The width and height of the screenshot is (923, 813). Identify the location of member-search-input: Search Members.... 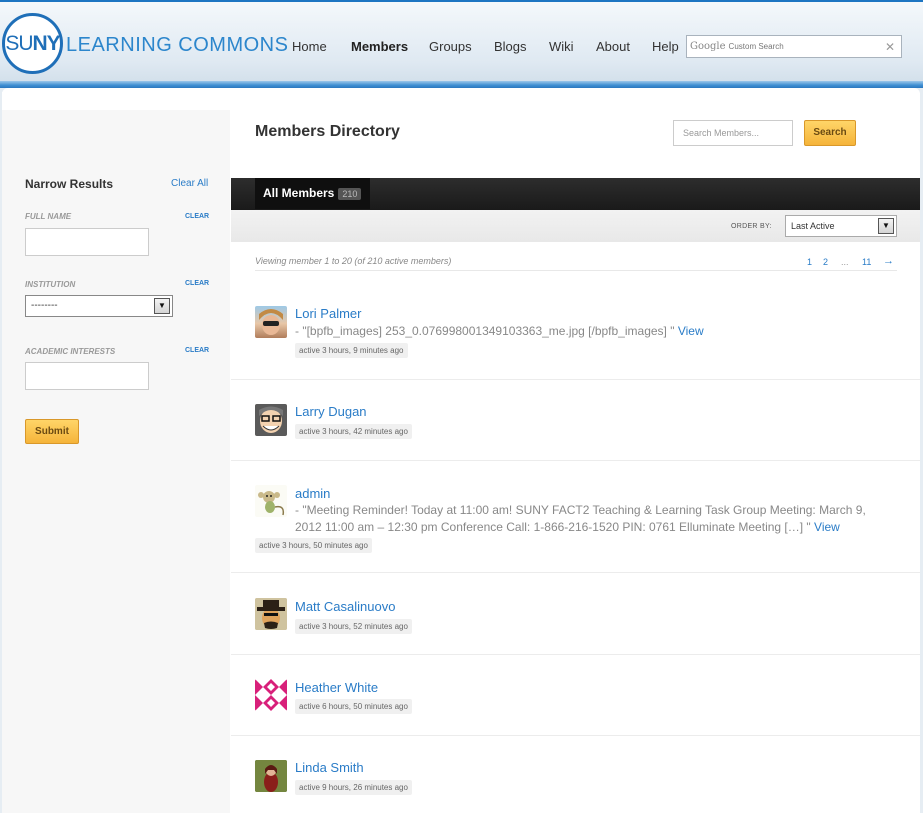
(733, 133).